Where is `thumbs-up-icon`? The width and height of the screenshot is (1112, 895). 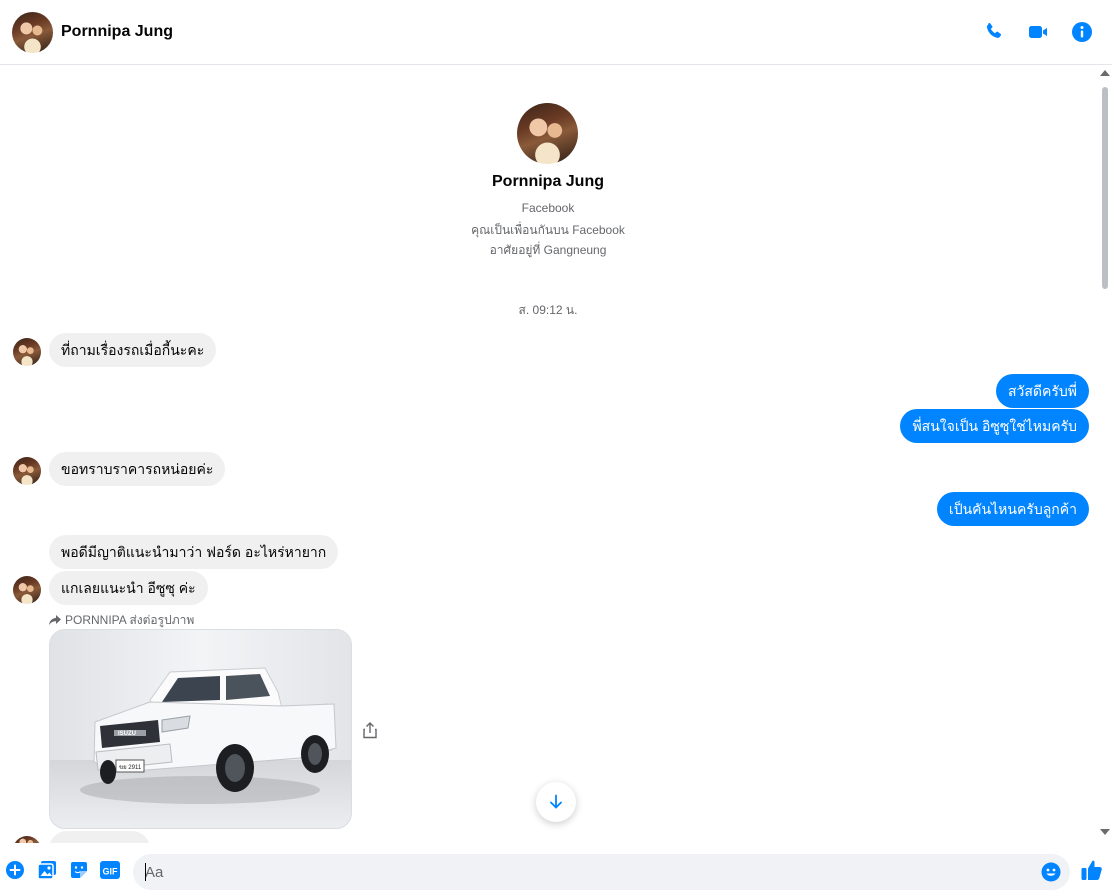 thumbs-up-icon is located at coordinates (1092, 870).